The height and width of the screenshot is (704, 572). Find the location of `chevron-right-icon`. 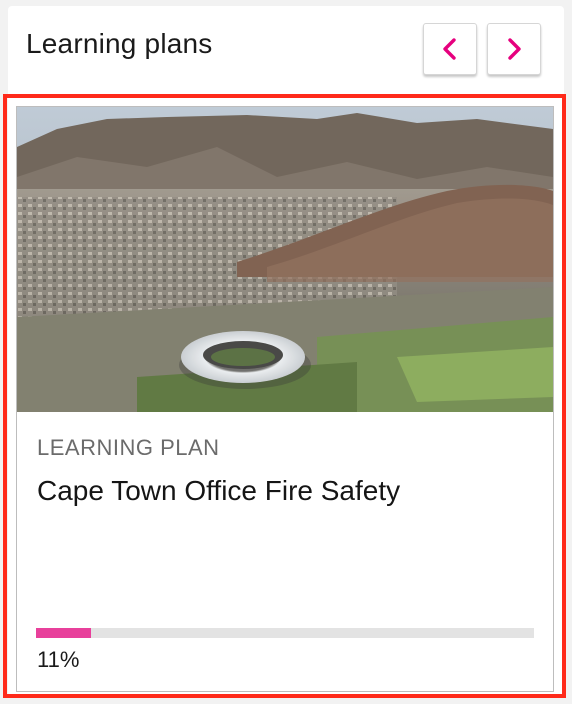

chevron-right-icon is located at coordinates (514, 49).